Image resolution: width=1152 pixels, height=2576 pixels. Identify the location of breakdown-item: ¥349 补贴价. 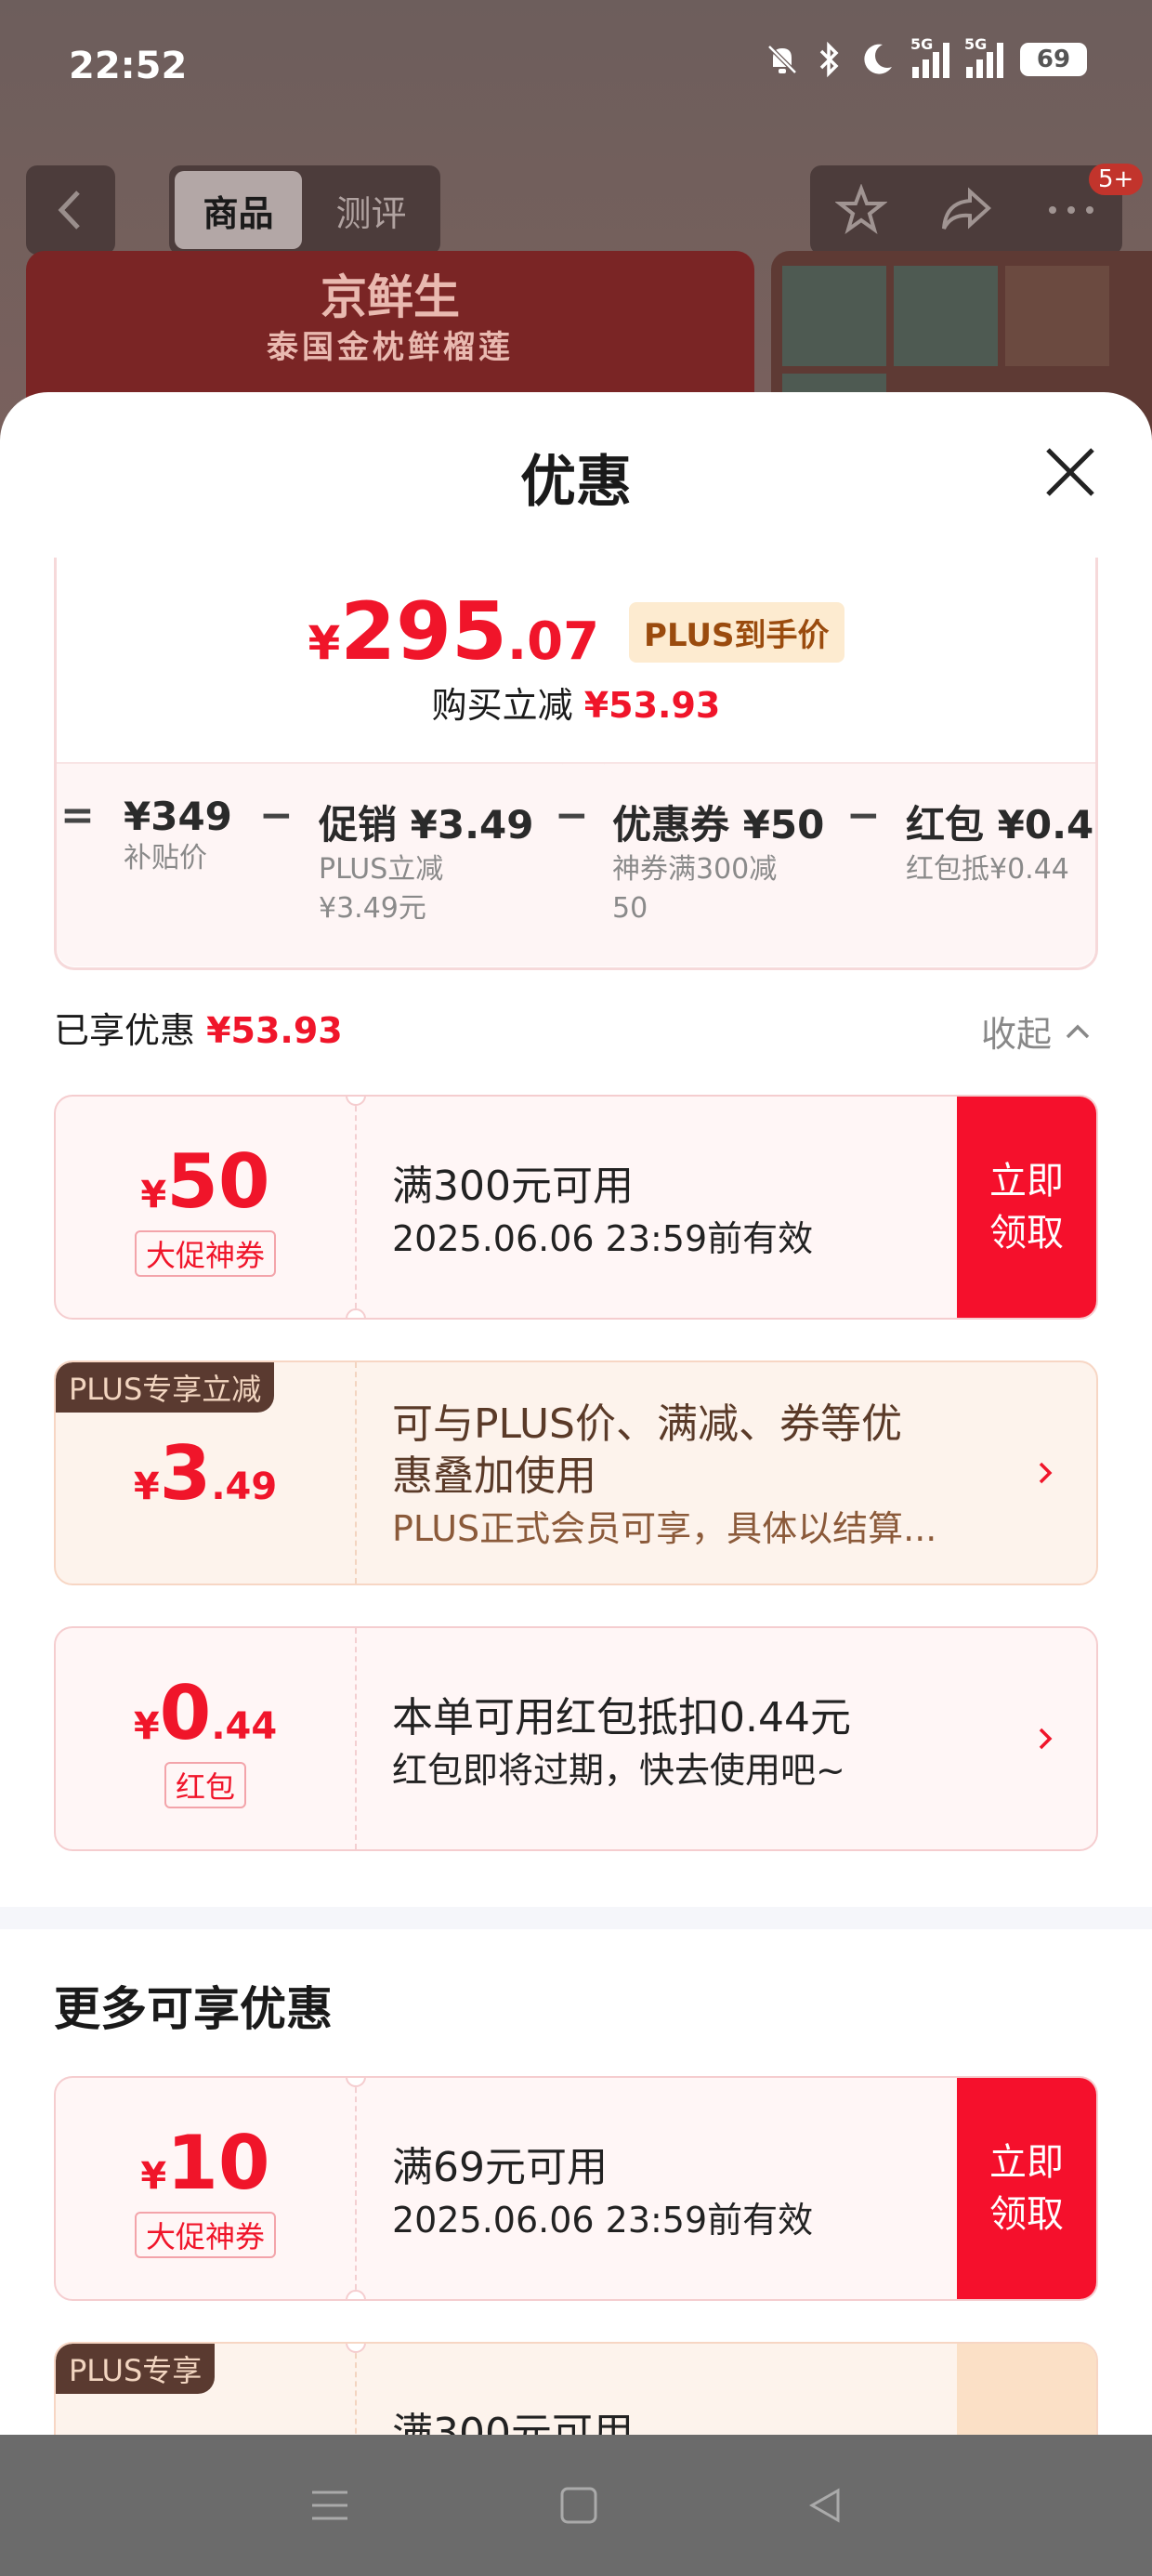
(178, 834).